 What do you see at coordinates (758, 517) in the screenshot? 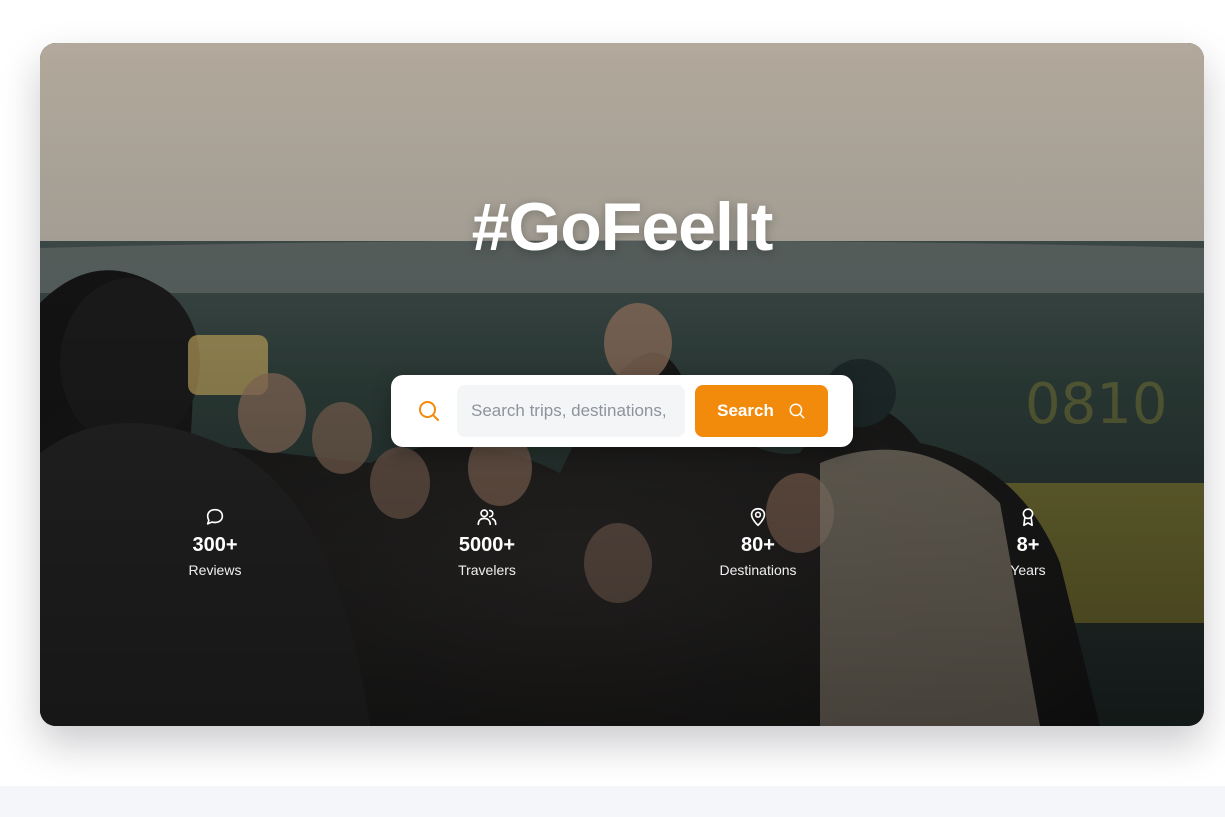
I see `map-pin-icon` at bounding box center [758, 517].